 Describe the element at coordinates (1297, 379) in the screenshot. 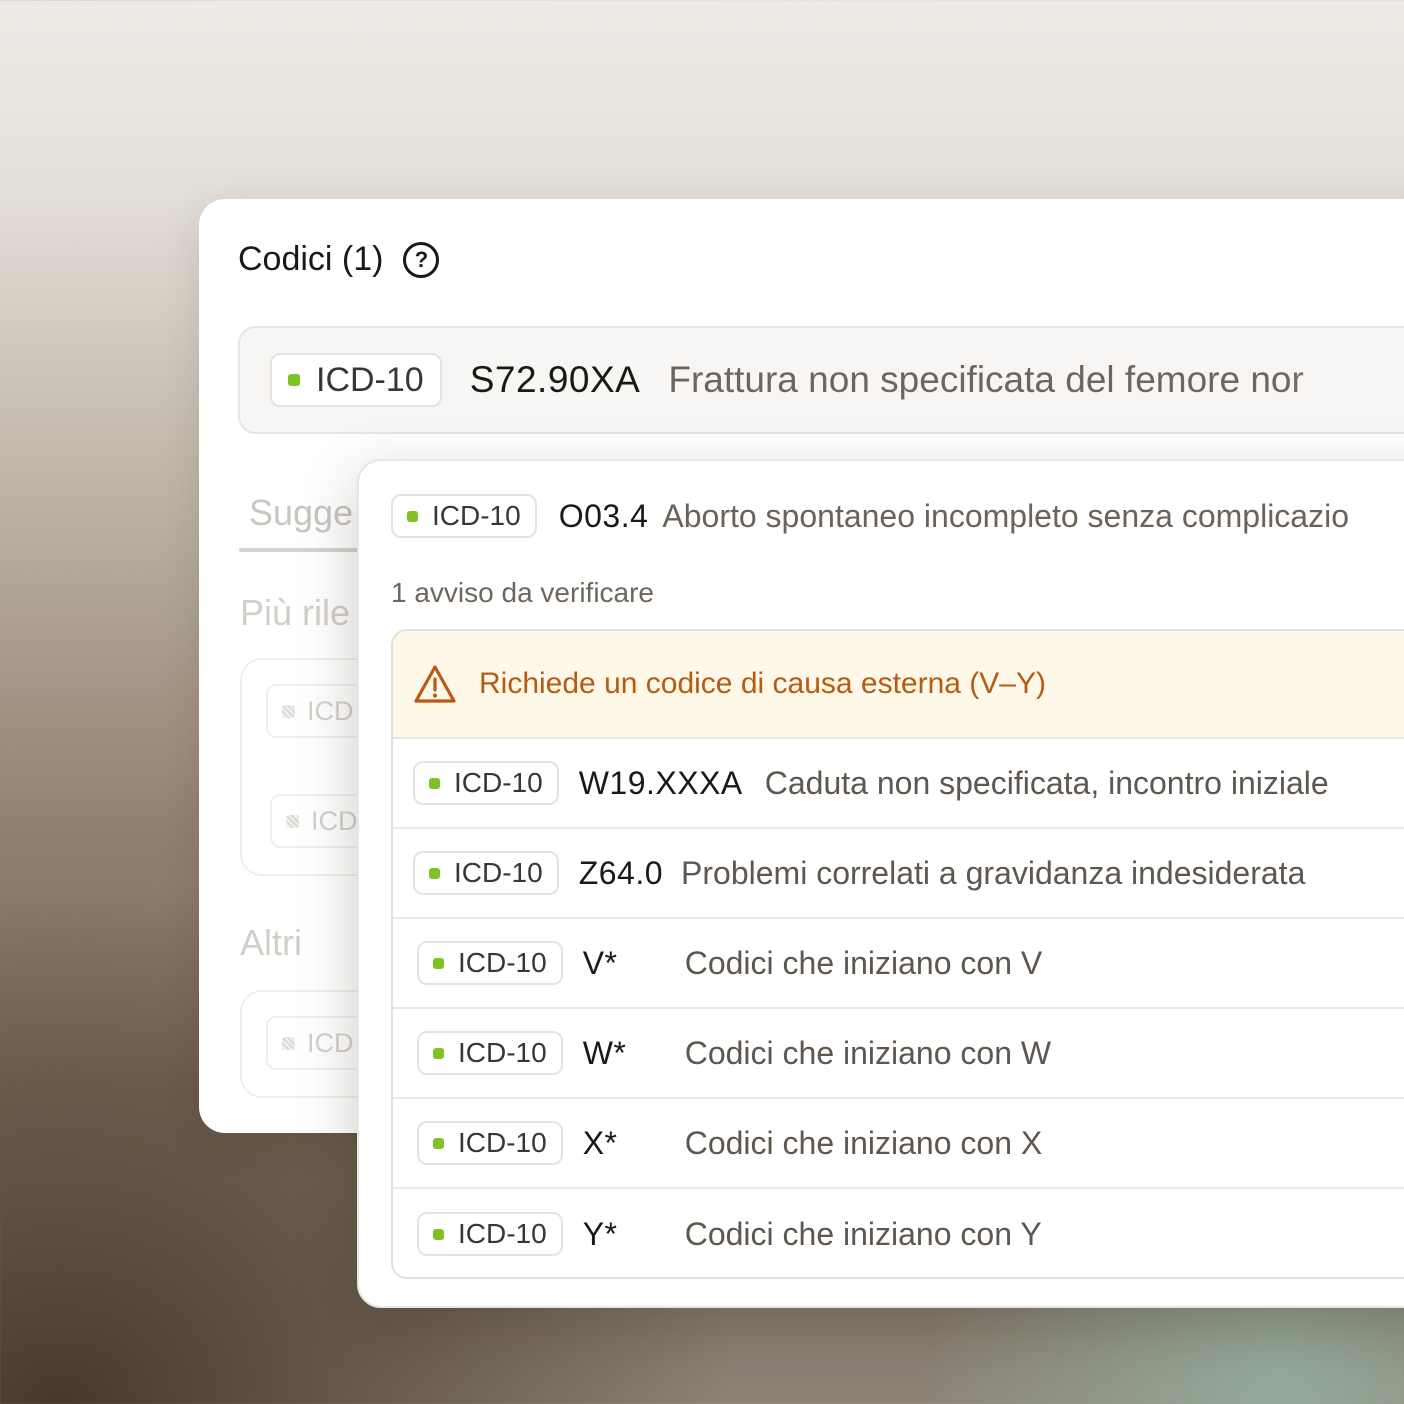

I see `selected-code-description-tail: r` at that location.